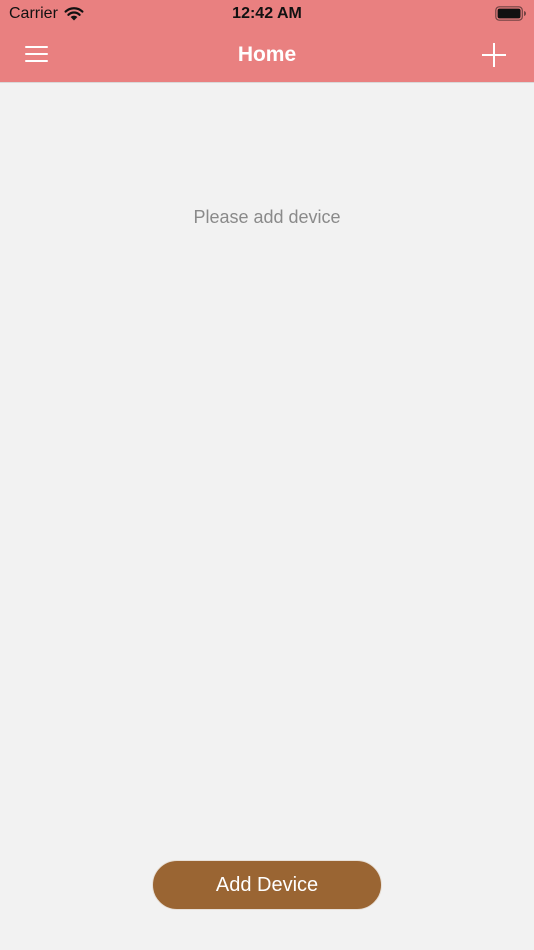 The width and height of the screenshot is (534, 950). I want to click on status-time: 12:42 AM, so click(267, 13).